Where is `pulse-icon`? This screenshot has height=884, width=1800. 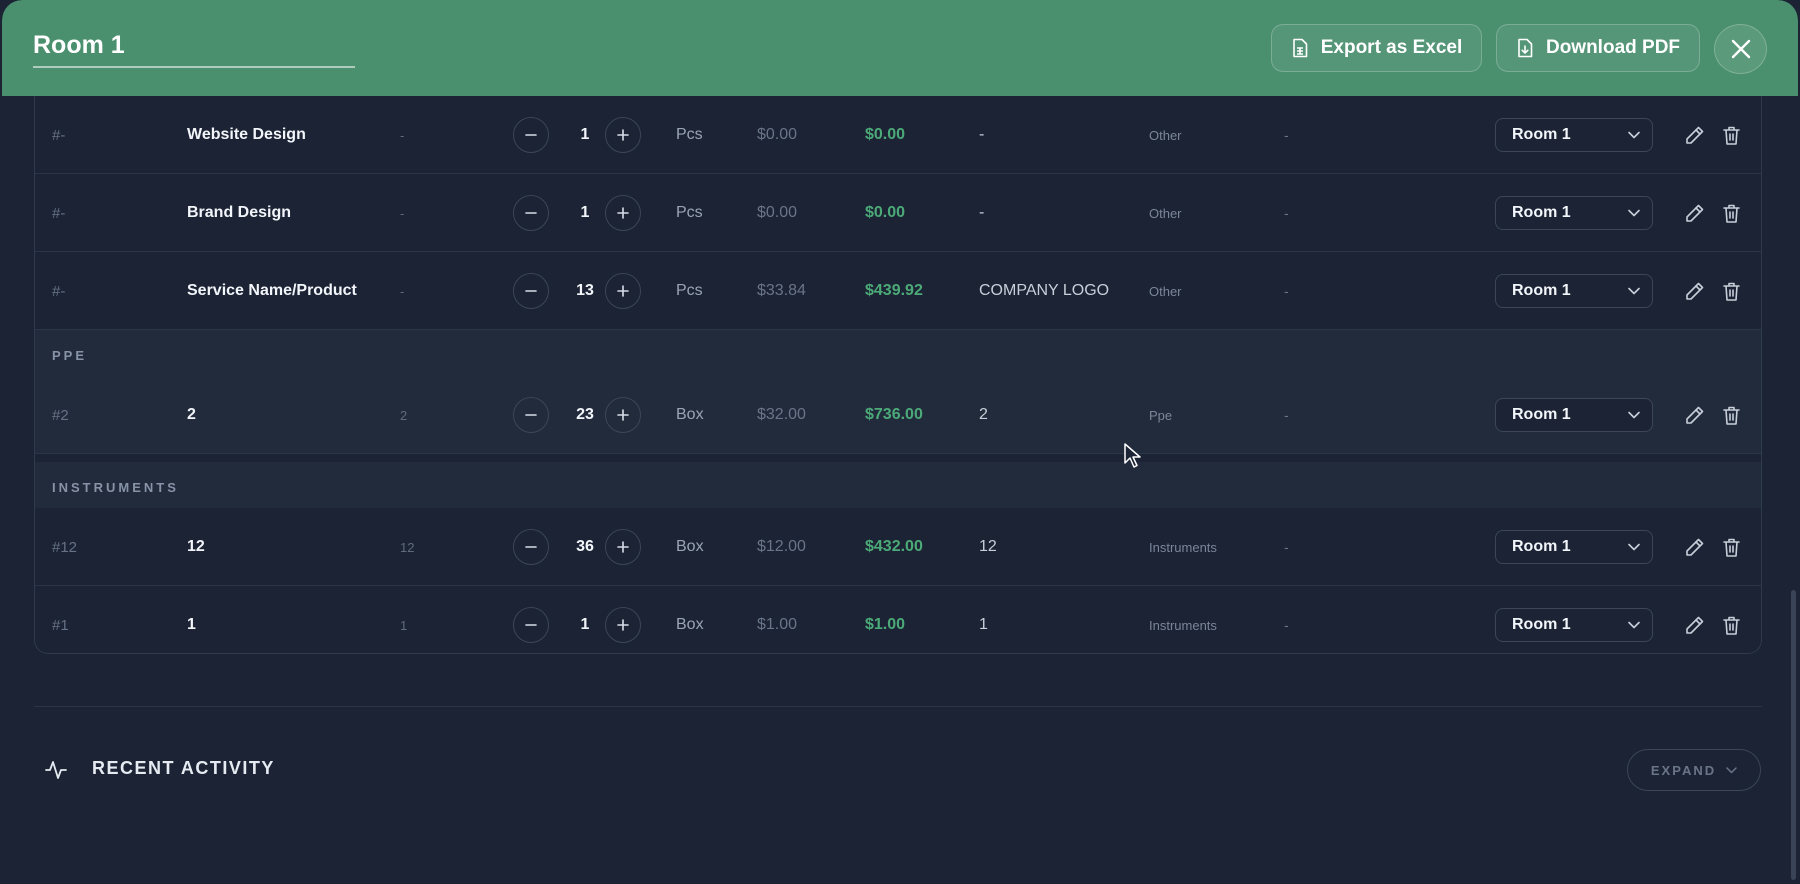
pulse-icon is located at coordinates (56, 770).